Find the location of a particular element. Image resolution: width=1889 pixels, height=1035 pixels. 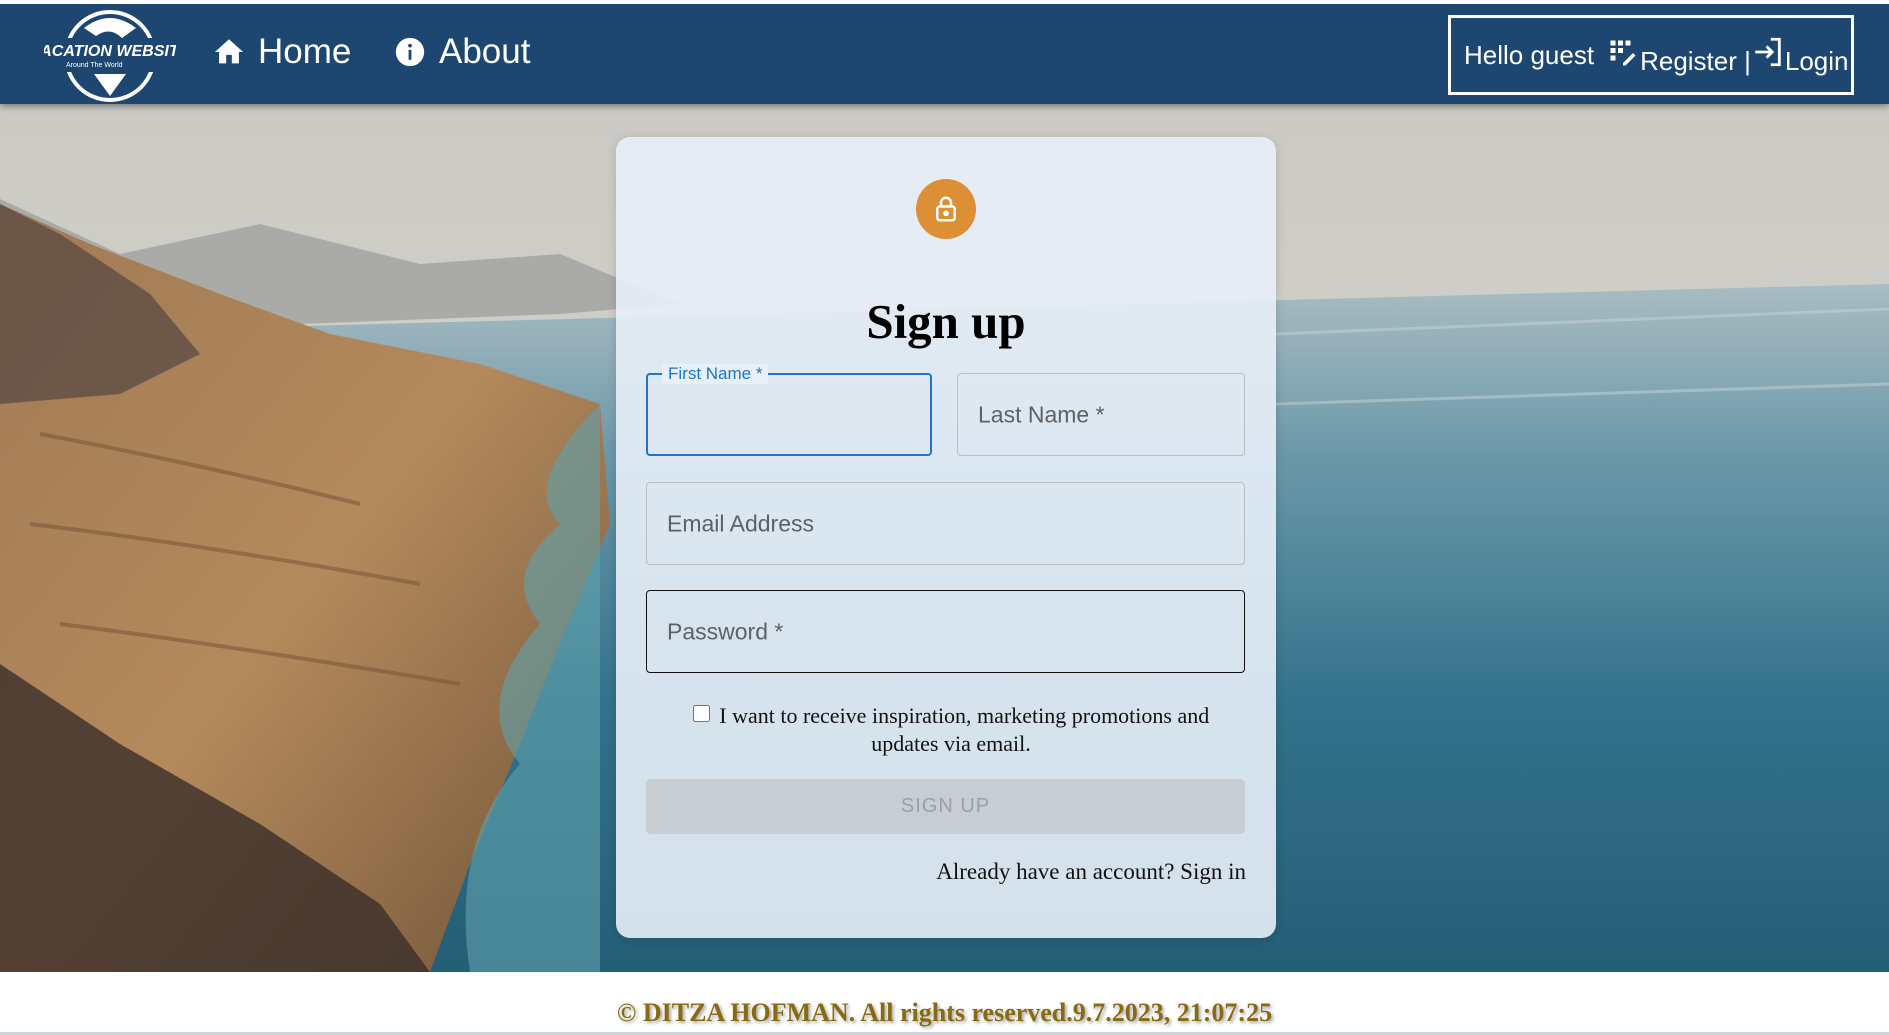

signup-button: SIGN UP is located at coordinates (945, 806).